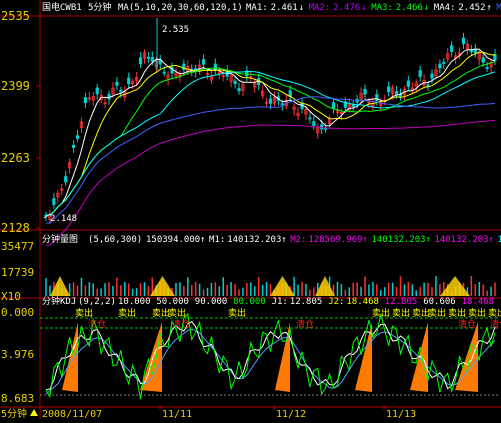  What do you see at coordinates (173, 240) in the screenshot?
I see `volume-reading-value-0: 150394.000` at bounding box center [173, 240].